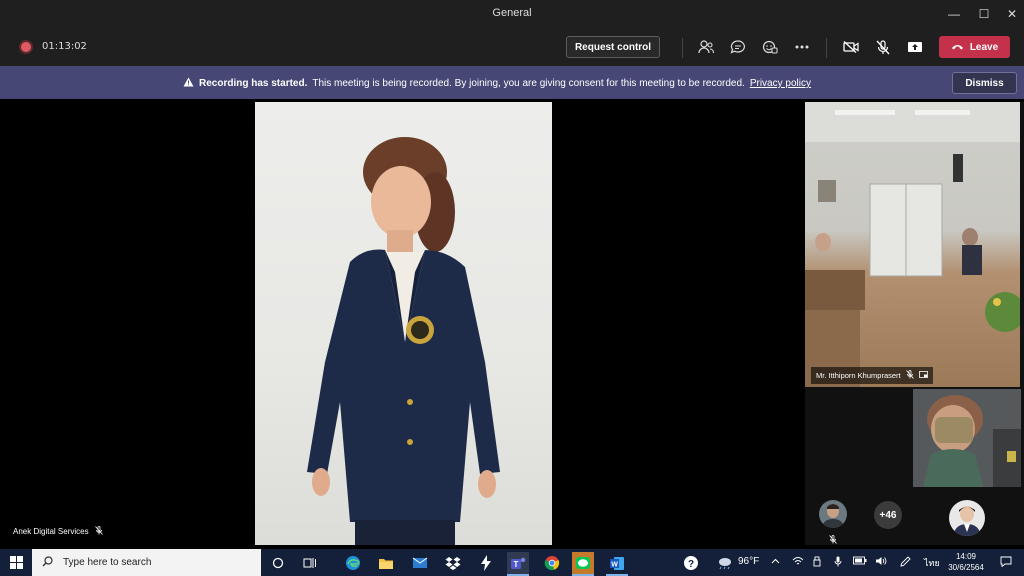 Image resolution: width=1024 pixels, height=576 pixels. What do you see at coordinates (749, 561) in the screenshot?
I see `temperature: 96°F` at bounding box center [749, 561].